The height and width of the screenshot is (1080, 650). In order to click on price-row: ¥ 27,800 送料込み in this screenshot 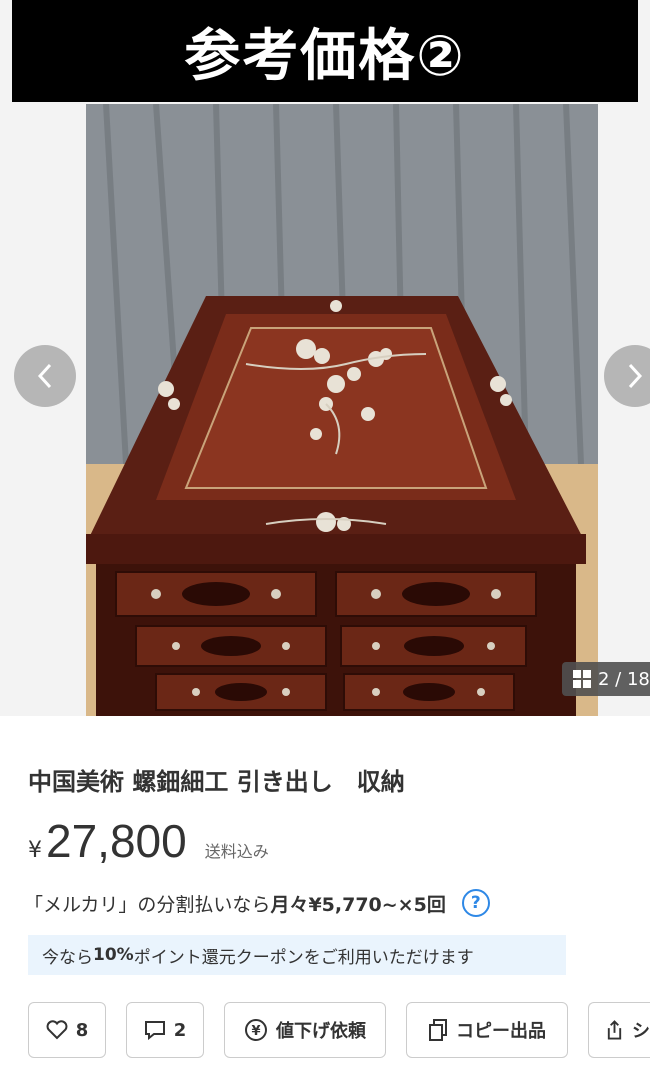, I will do `click(148, 841)`.